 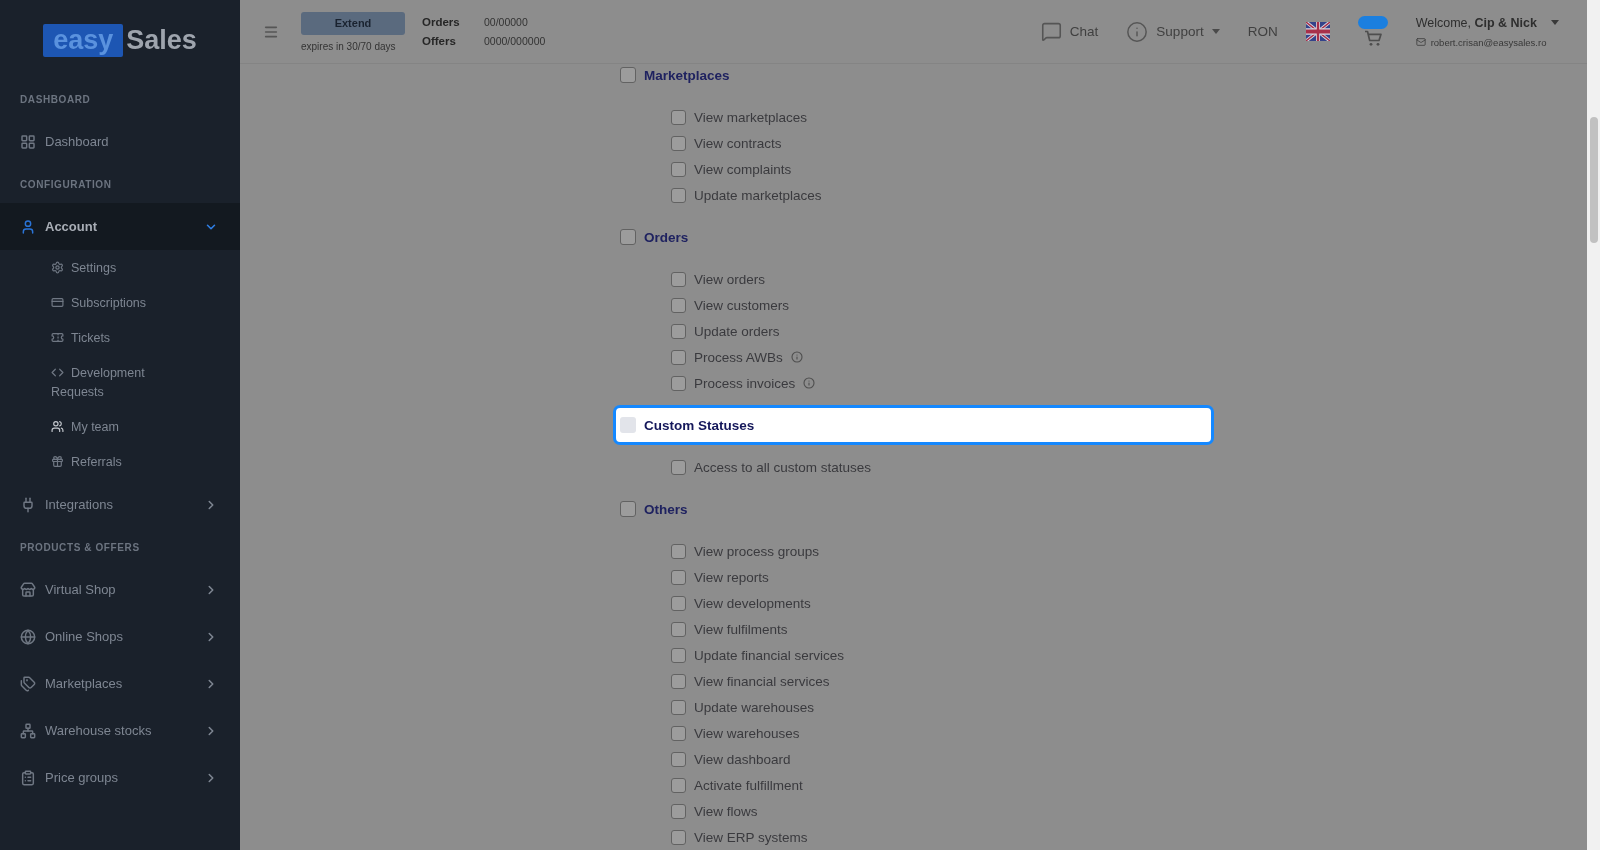 I want to click on nav-item: Online Shops, so click(x=119, y=636).